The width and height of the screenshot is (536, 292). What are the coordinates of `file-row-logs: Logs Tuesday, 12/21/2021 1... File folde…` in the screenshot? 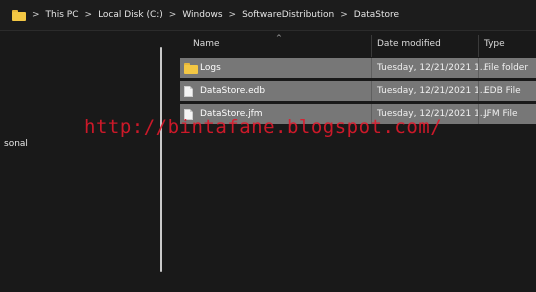 It's located at (358, 68).